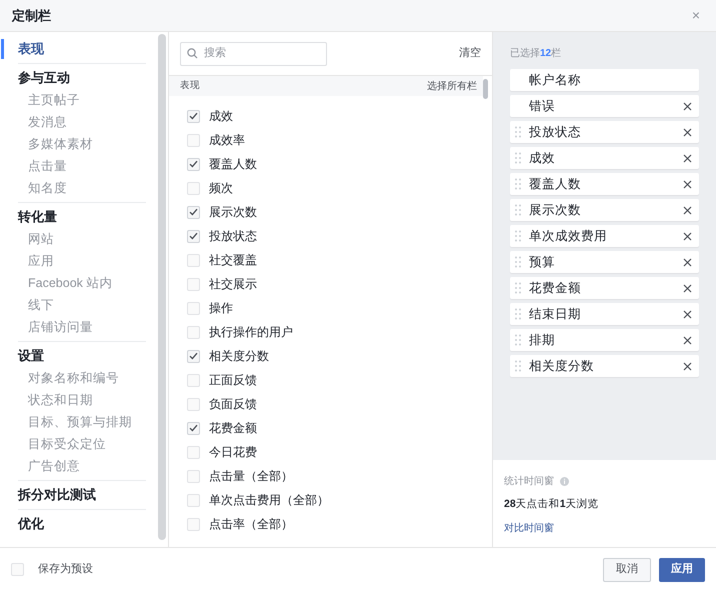 The height and width of the screenshot is (591, 716). I want to click on column-option: 点击率（全部）, so click(251, 524).